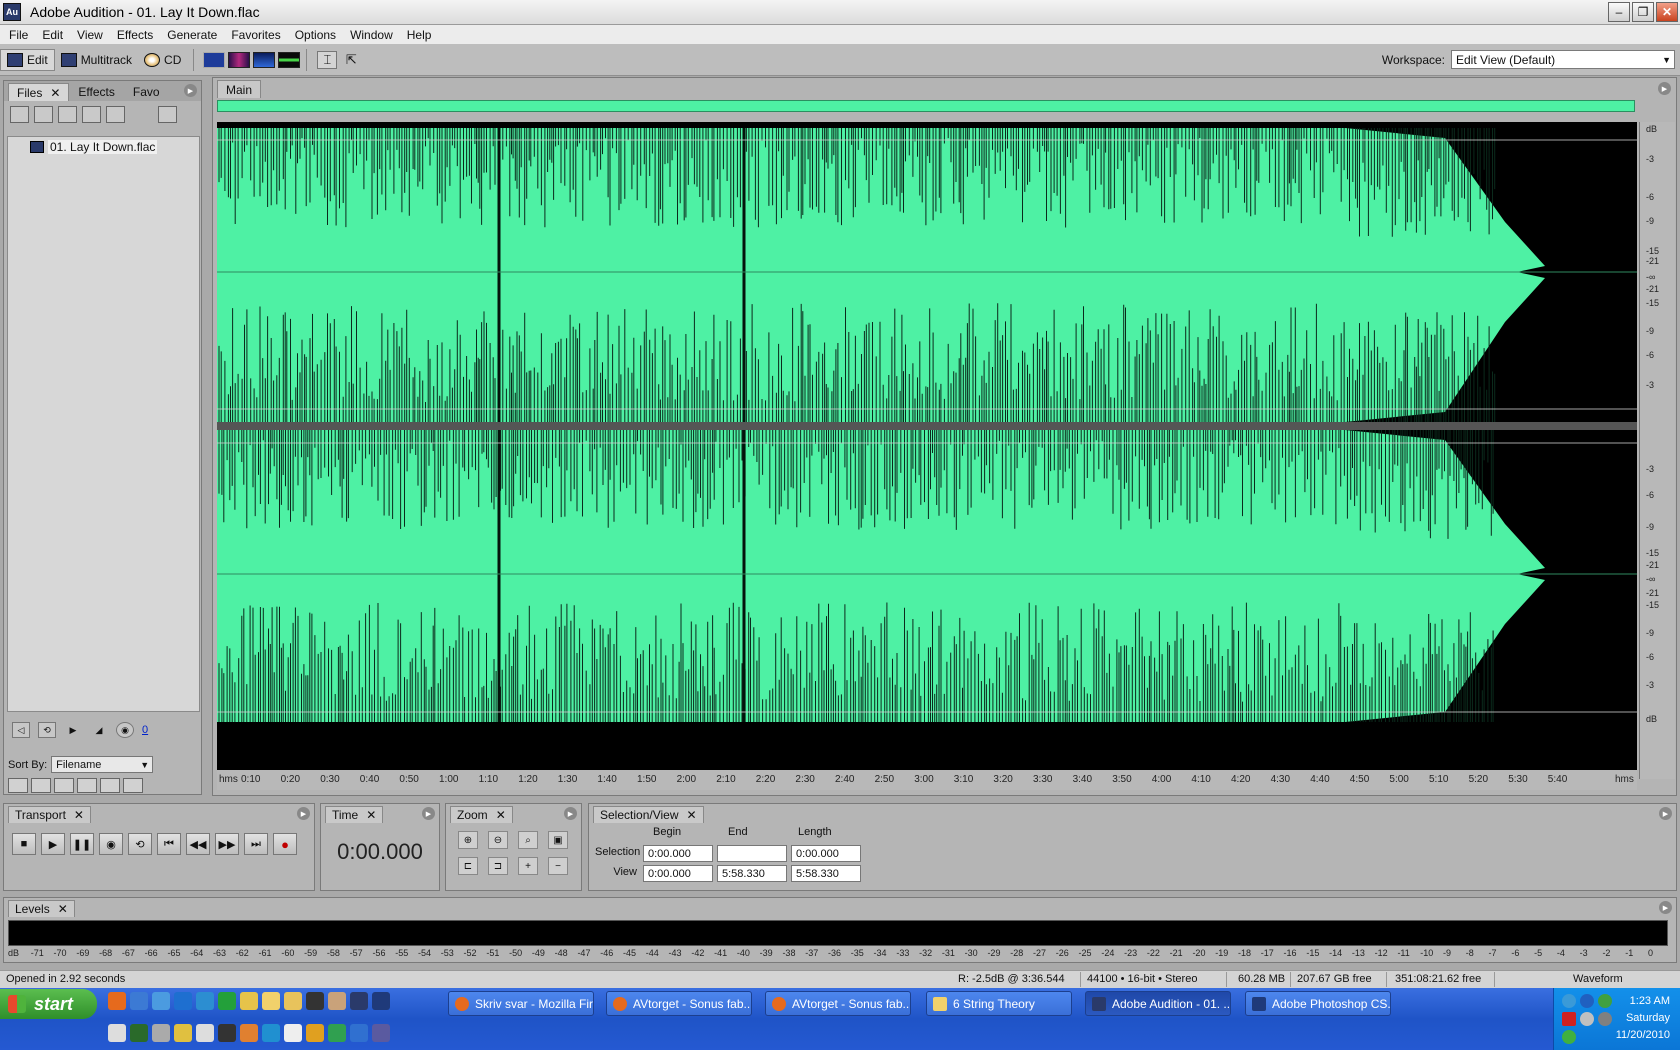 This screenshot has width=1680, height=1050. What do you see at coordinates (39, 92) in the screenshot?
I see `tab-files: Files ✕` at bounding box center [39, 92].